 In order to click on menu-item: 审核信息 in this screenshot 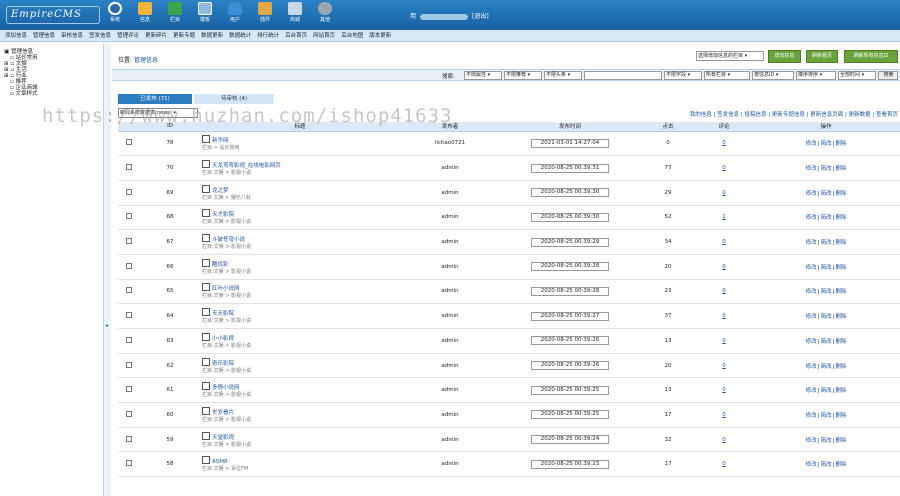, I will do `click(72, 35)`.